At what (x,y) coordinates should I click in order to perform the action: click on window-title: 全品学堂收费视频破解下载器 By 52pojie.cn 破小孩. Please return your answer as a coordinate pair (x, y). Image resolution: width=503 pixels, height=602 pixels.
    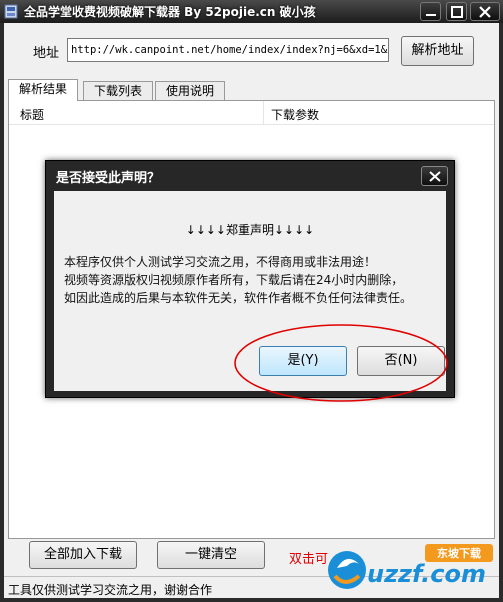
    Looking at the image, I should click on (170, 12).